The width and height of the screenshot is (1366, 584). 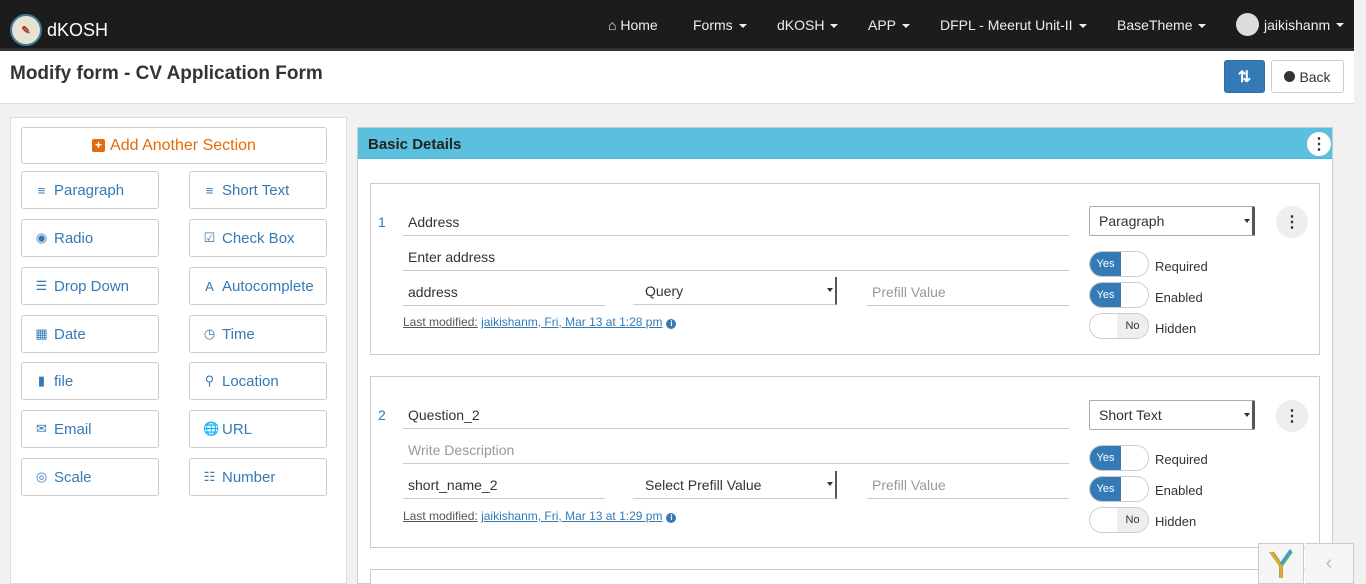 I want to click on tool-label: Drop Down, so click(x=92, y=286).